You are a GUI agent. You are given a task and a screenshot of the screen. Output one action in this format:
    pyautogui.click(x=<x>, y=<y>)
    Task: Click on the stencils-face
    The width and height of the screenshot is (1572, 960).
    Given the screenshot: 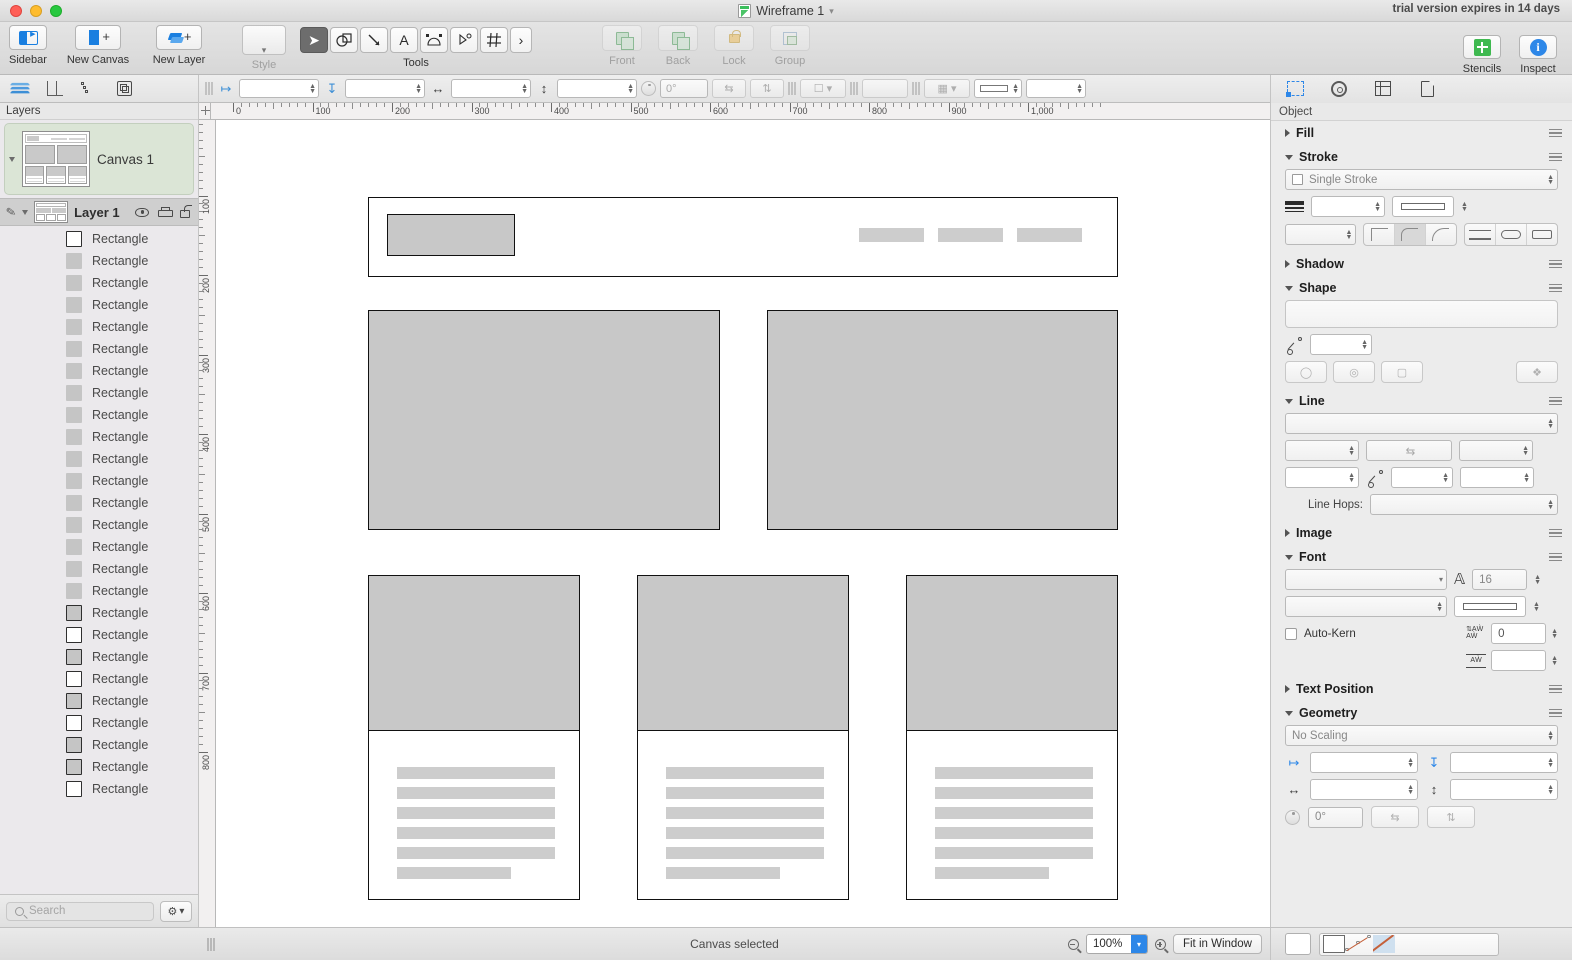 What is the action you would take?
    pyautogui.click(x=1482, y=47)
    